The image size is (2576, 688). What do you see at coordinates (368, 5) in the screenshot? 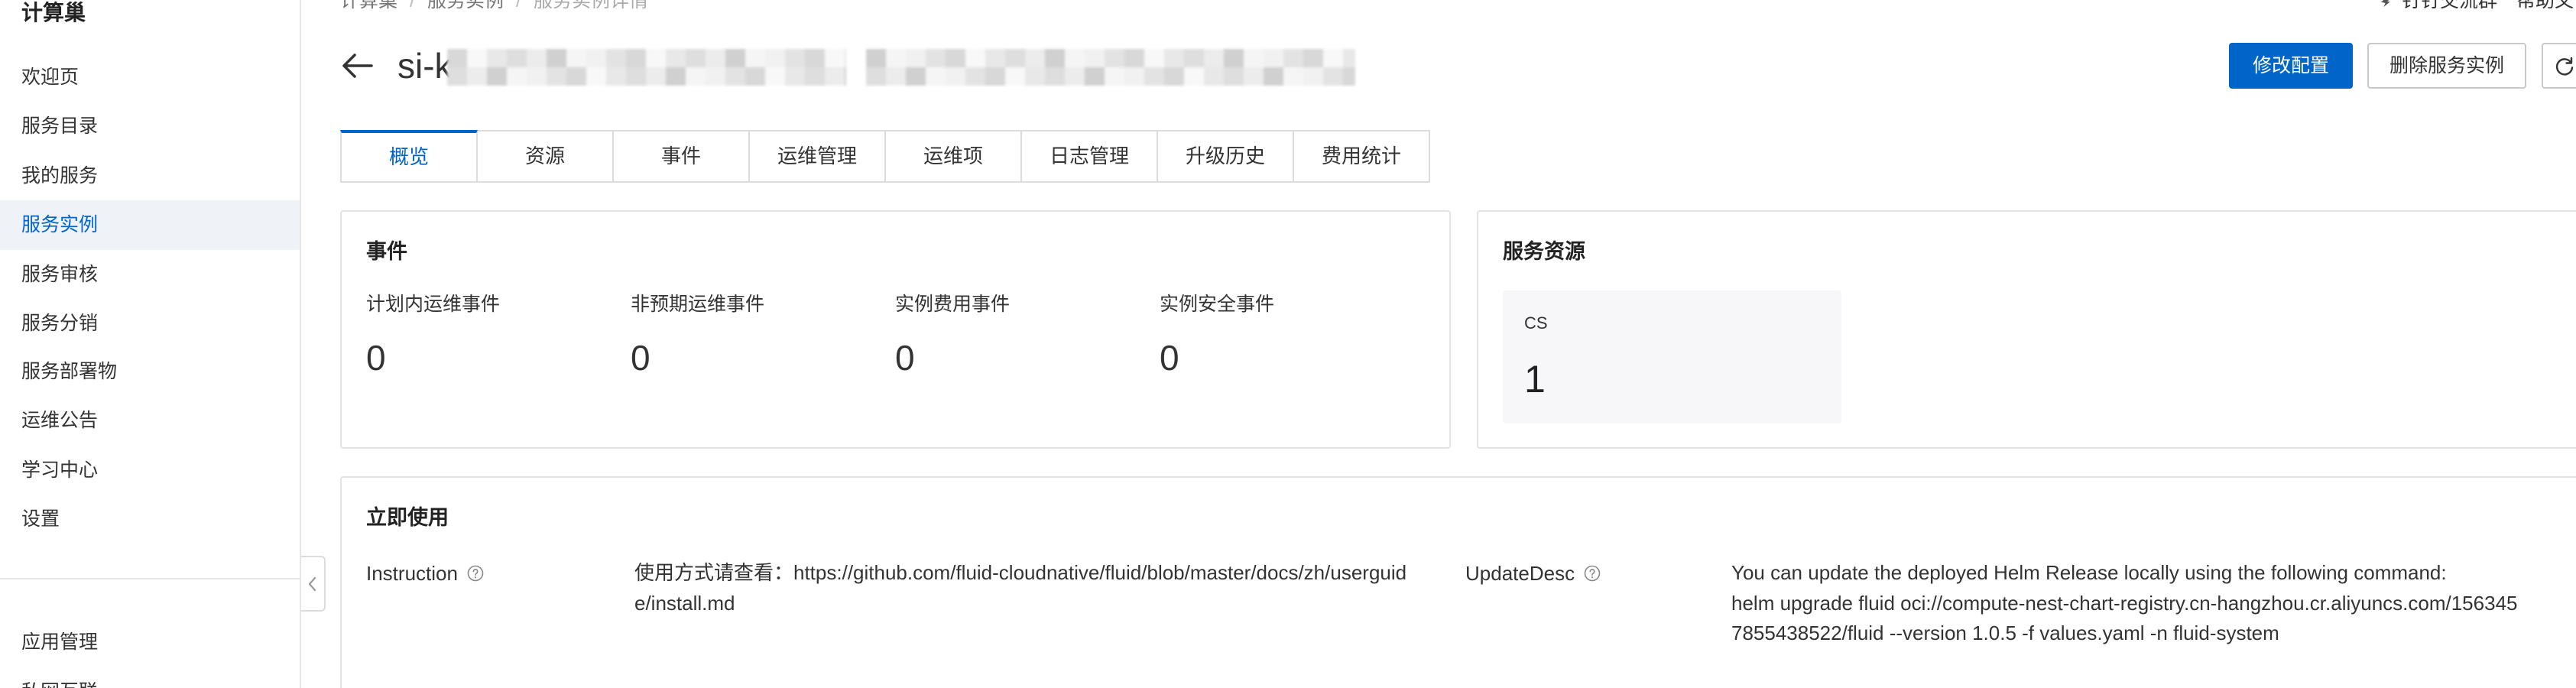
I see `breadcrumb-item-compute-nest: 计算巢` at bounding box center [368, 5].